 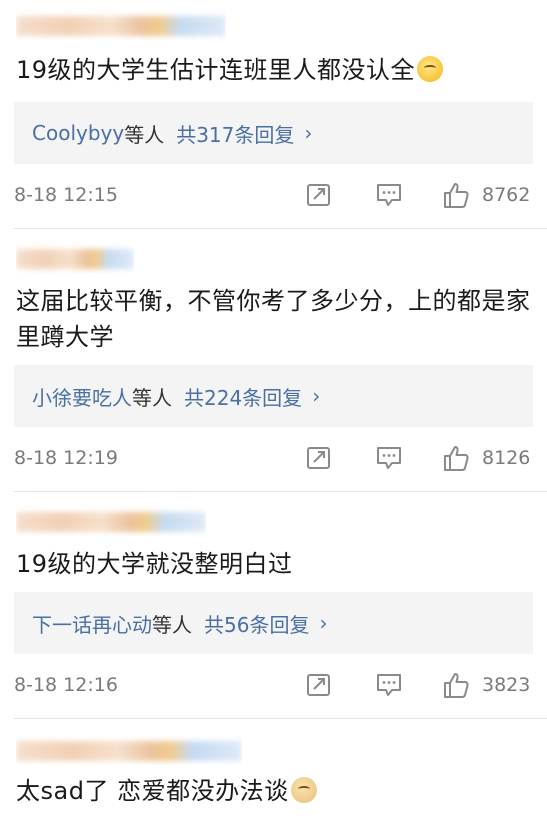 I want to click on like-count: 3823, so click(x=506, y=685).